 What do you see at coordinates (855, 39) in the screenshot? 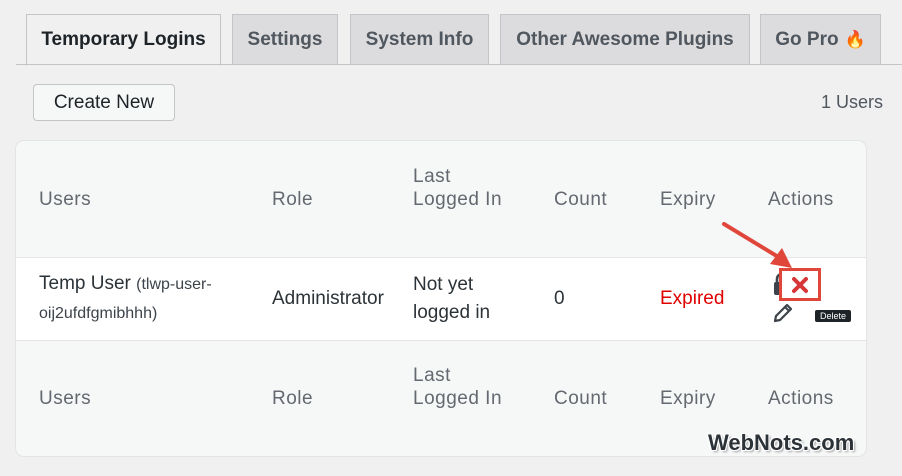
I see `fire-icon: 🔥` at bounding box center [855, 39].